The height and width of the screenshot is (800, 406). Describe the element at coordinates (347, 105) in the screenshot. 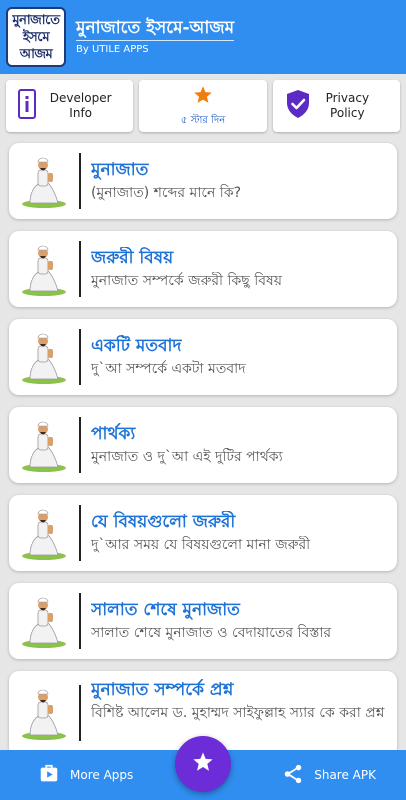

I see `privacy-policy-label: Privacy Policy` at that location.